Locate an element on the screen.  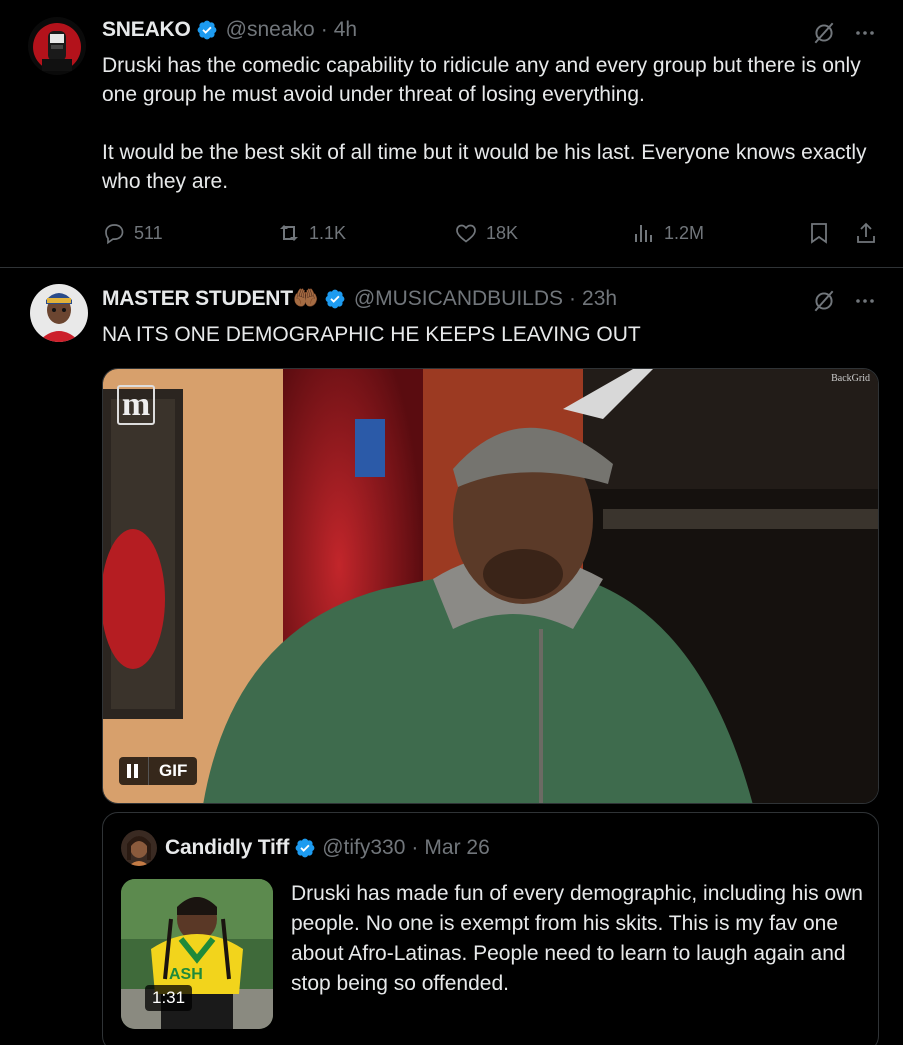
quote-date: Mar 26 is located at coordinates (456, 848).